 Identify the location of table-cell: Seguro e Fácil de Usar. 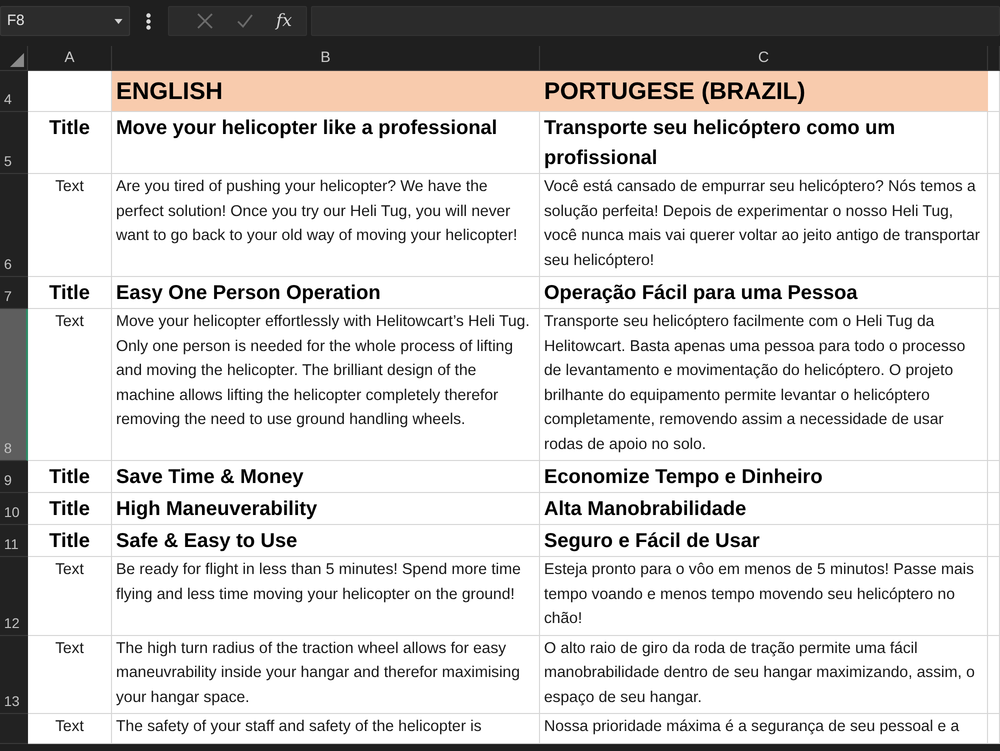
(764, 541).